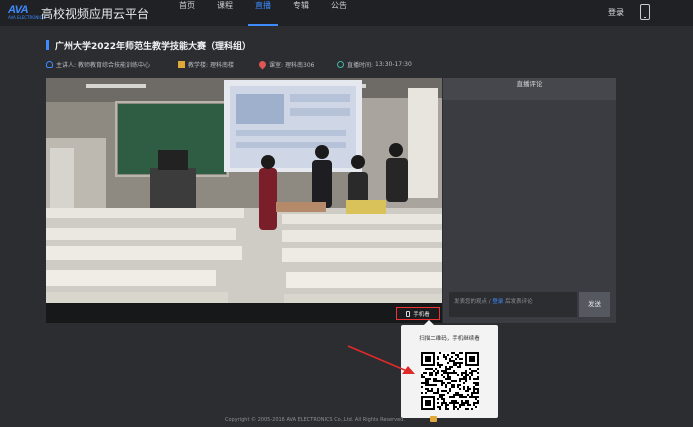 This screenshot has width=693, height=427. I want to click on room-value: 理科南306, so click(300, 65).